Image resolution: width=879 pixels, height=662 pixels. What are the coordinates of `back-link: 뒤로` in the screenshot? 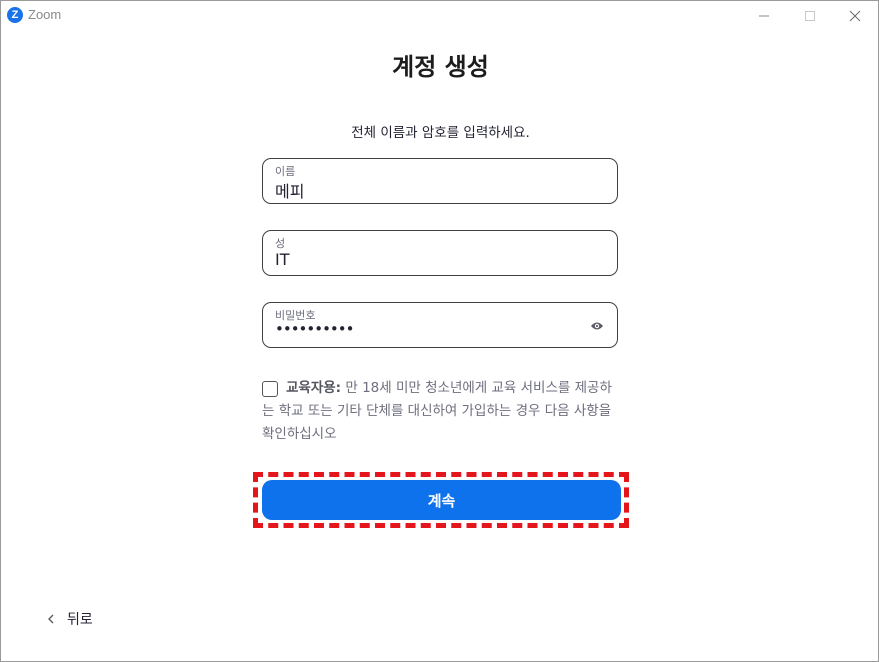 It's located at (70, 619).